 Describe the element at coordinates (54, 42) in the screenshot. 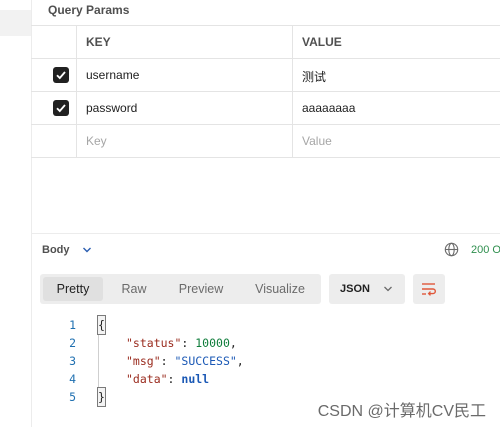

I see `header-check-cell` at that location.